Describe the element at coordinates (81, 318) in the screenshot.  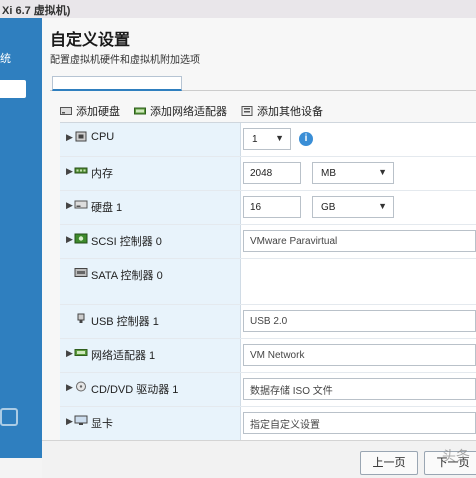
I see `usb-icon` at that location.